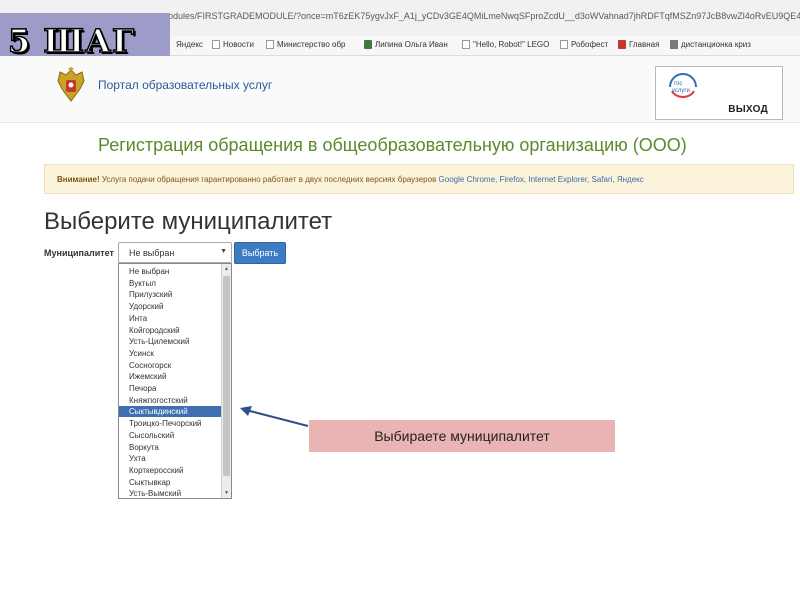 The image size is (800, 600). What do you see at coordinates (170, 482) in the screenshot?
I see `dropdown-option: Сыктывкар` at bounding box center [170, 482].